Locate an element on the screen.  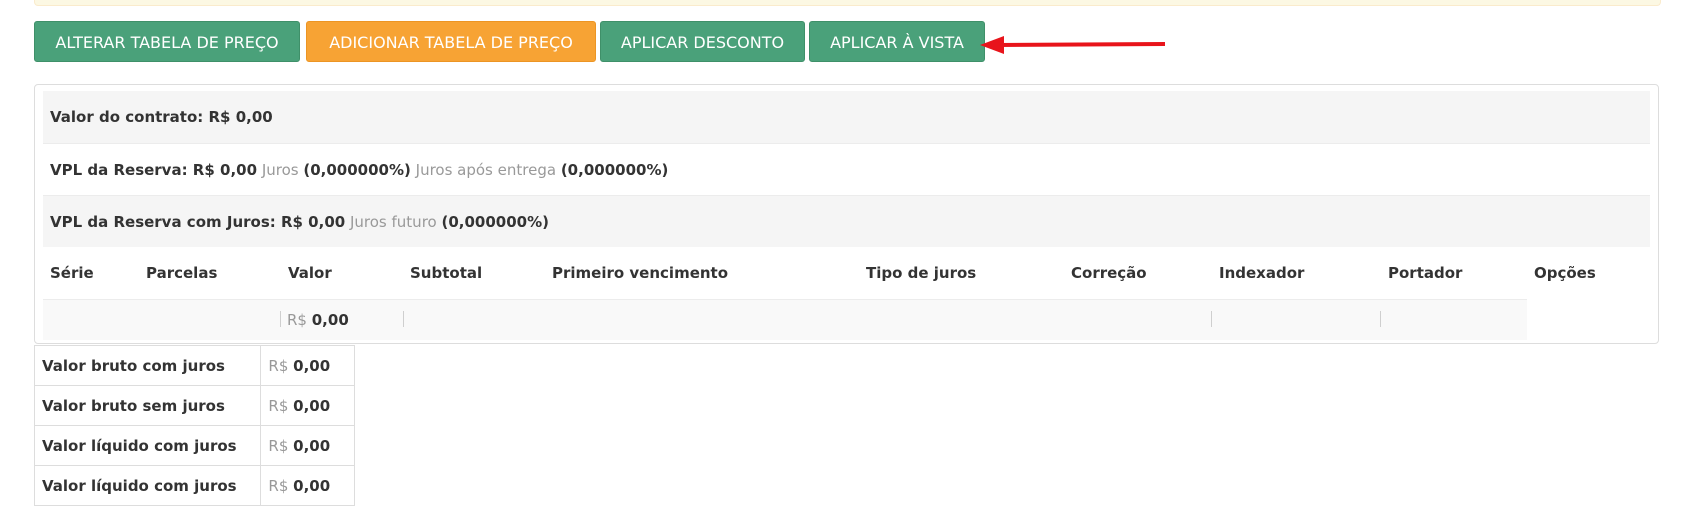
juros-label: Juros is located at coordinates (280, 170).